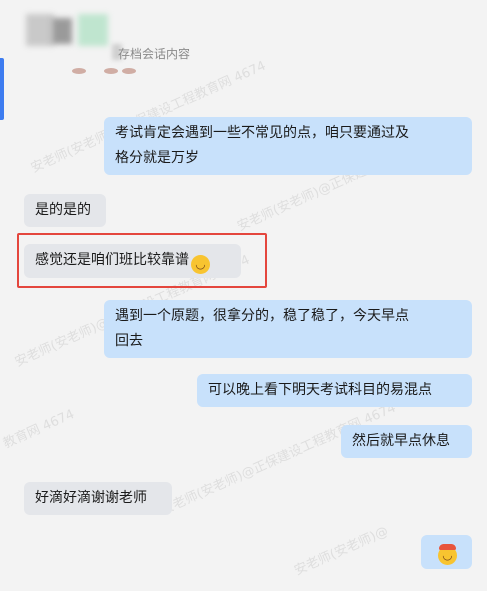 Image resolution: width=487 pixels, height=591 pixels. What do you see at coordinates (157, 158) in the screenshot?
I see `message-text: 格分就是万岁` at bounding box center [157, 158].